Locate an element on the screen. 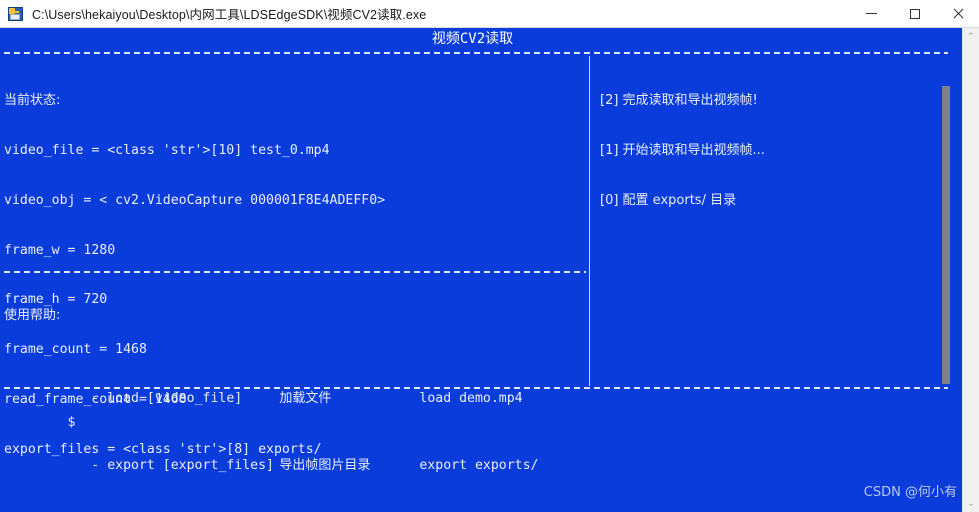 This screenshot has height=512, width=979. exe-file-icon is located at coordinates (16, 14).